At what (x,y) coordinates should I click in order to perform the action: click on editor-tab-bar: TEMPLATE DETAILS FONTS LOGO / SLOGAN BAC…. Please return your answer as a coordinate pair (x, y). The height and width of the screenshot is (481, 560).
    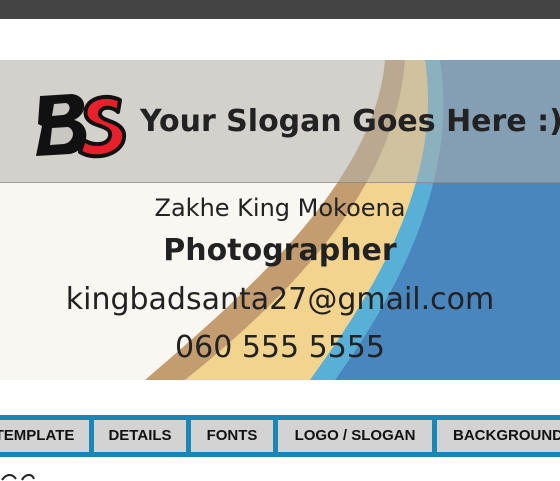
    Looking at the image, I should click on (280, 436).